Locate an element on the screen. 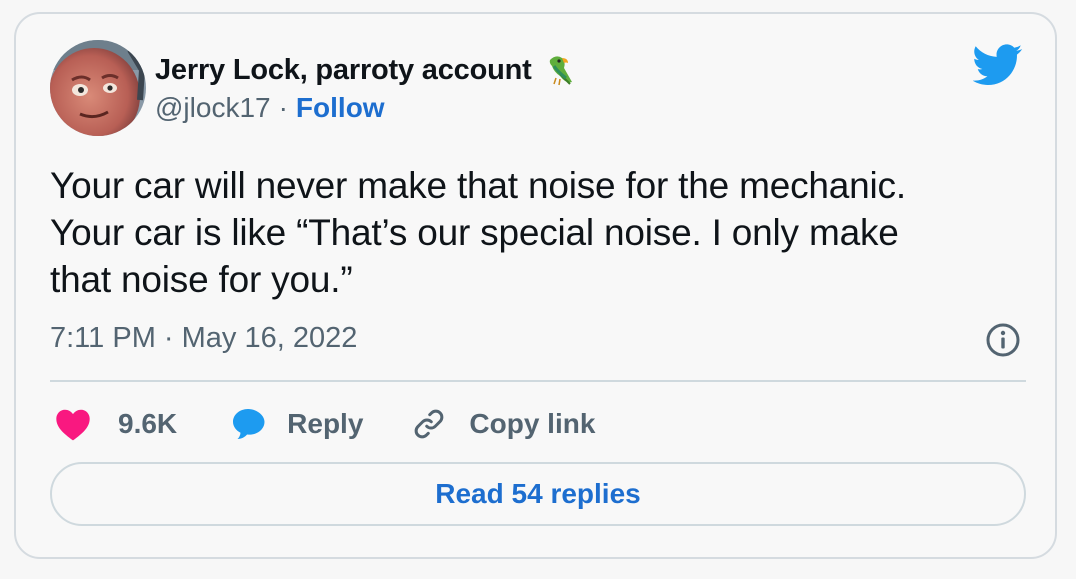  parrot-icon is located at coordinates (560, 71).